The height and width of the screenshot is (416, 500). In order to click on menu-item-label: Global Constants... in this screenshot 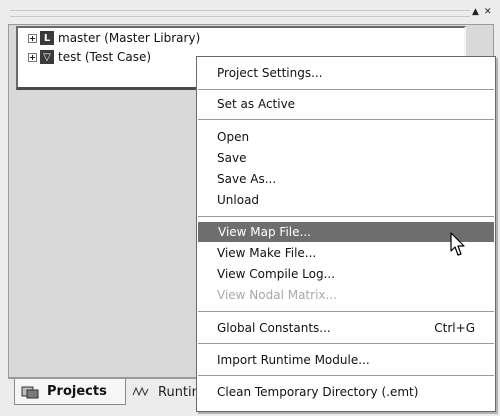, I will do `click(274, 328)`.